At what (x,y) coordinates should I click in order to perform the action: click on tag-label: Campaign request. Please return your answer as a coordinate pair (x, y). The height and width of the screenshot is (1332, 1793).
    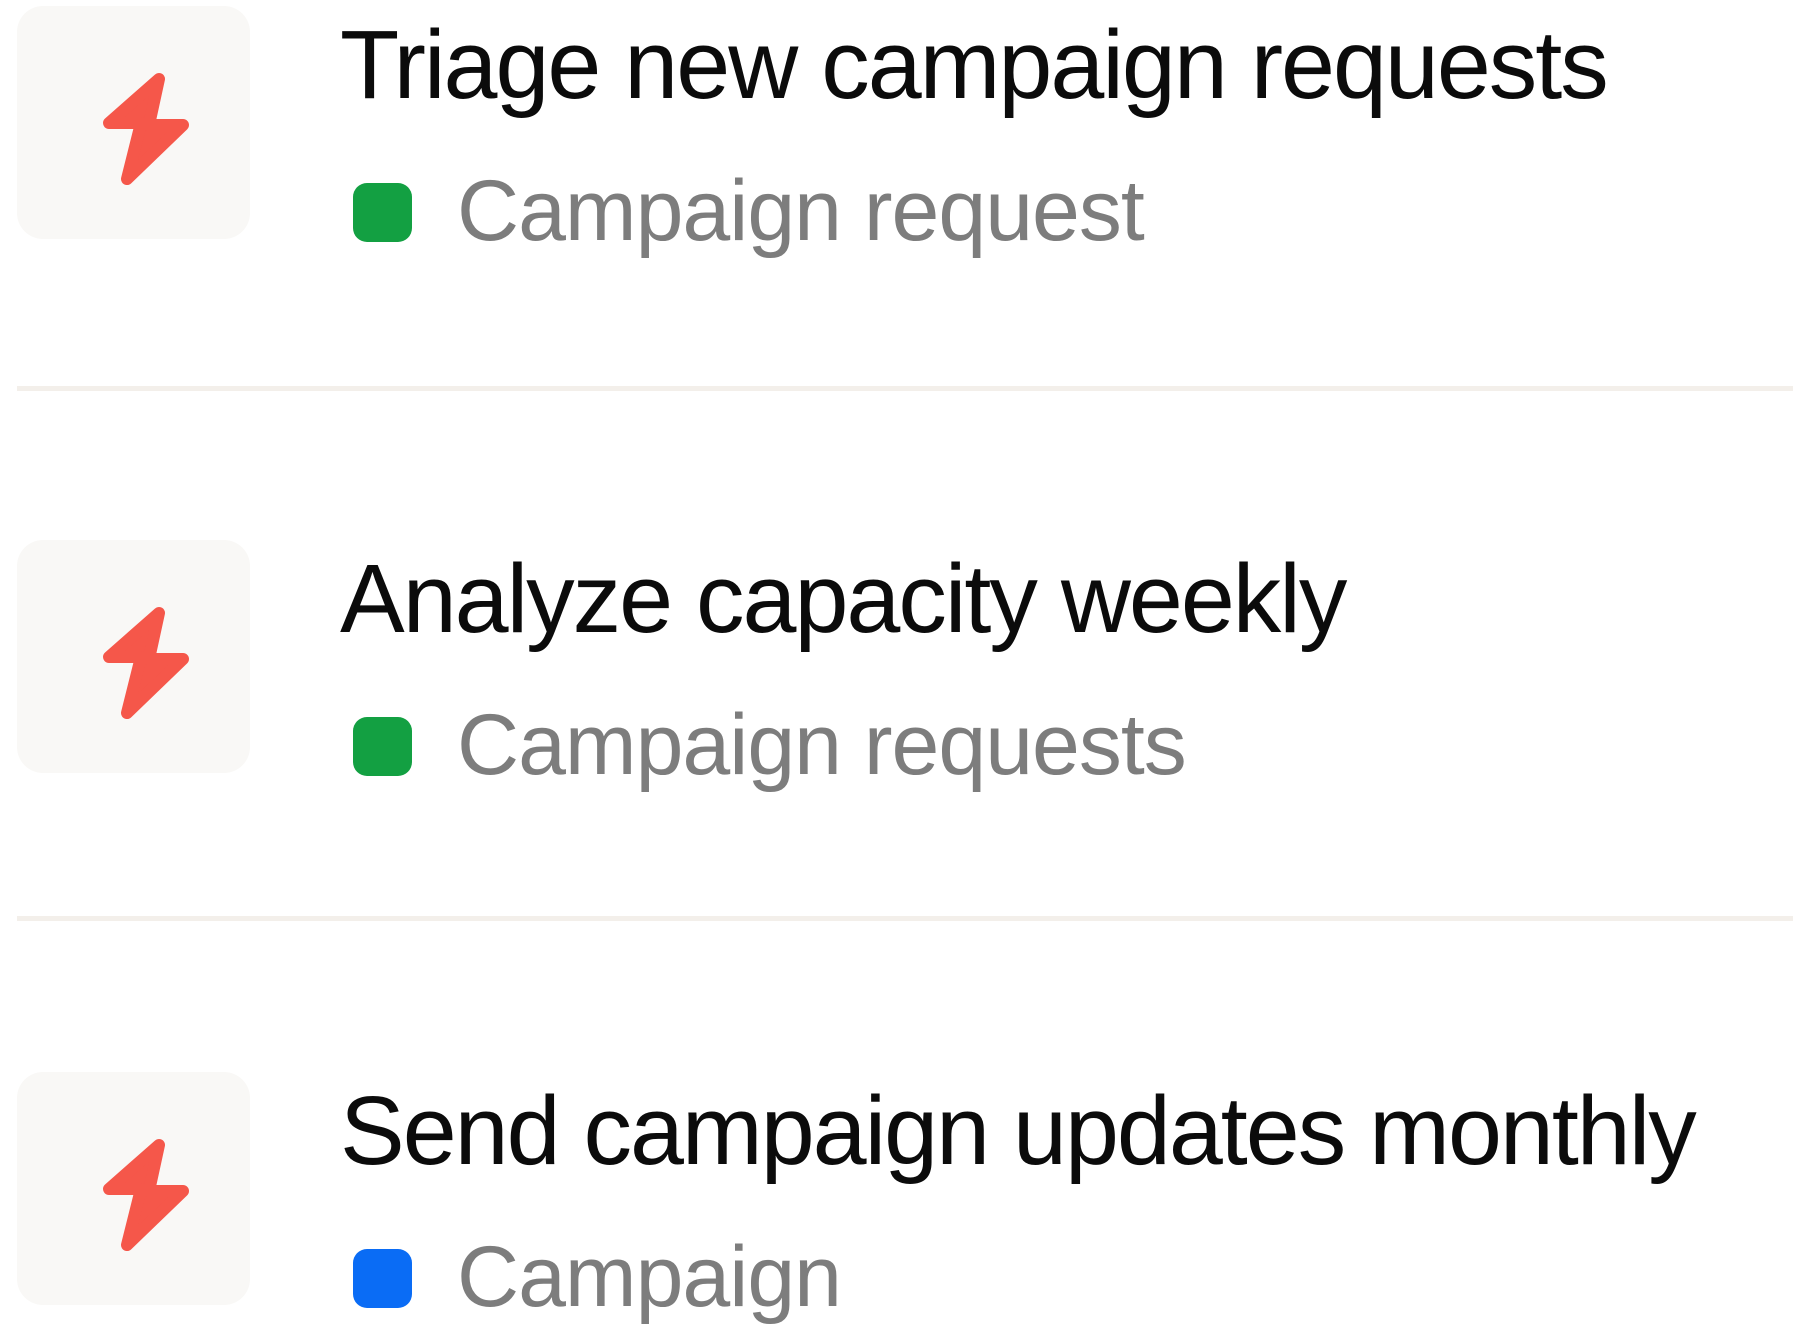
    Looking at the image, I should click on (801, 211).